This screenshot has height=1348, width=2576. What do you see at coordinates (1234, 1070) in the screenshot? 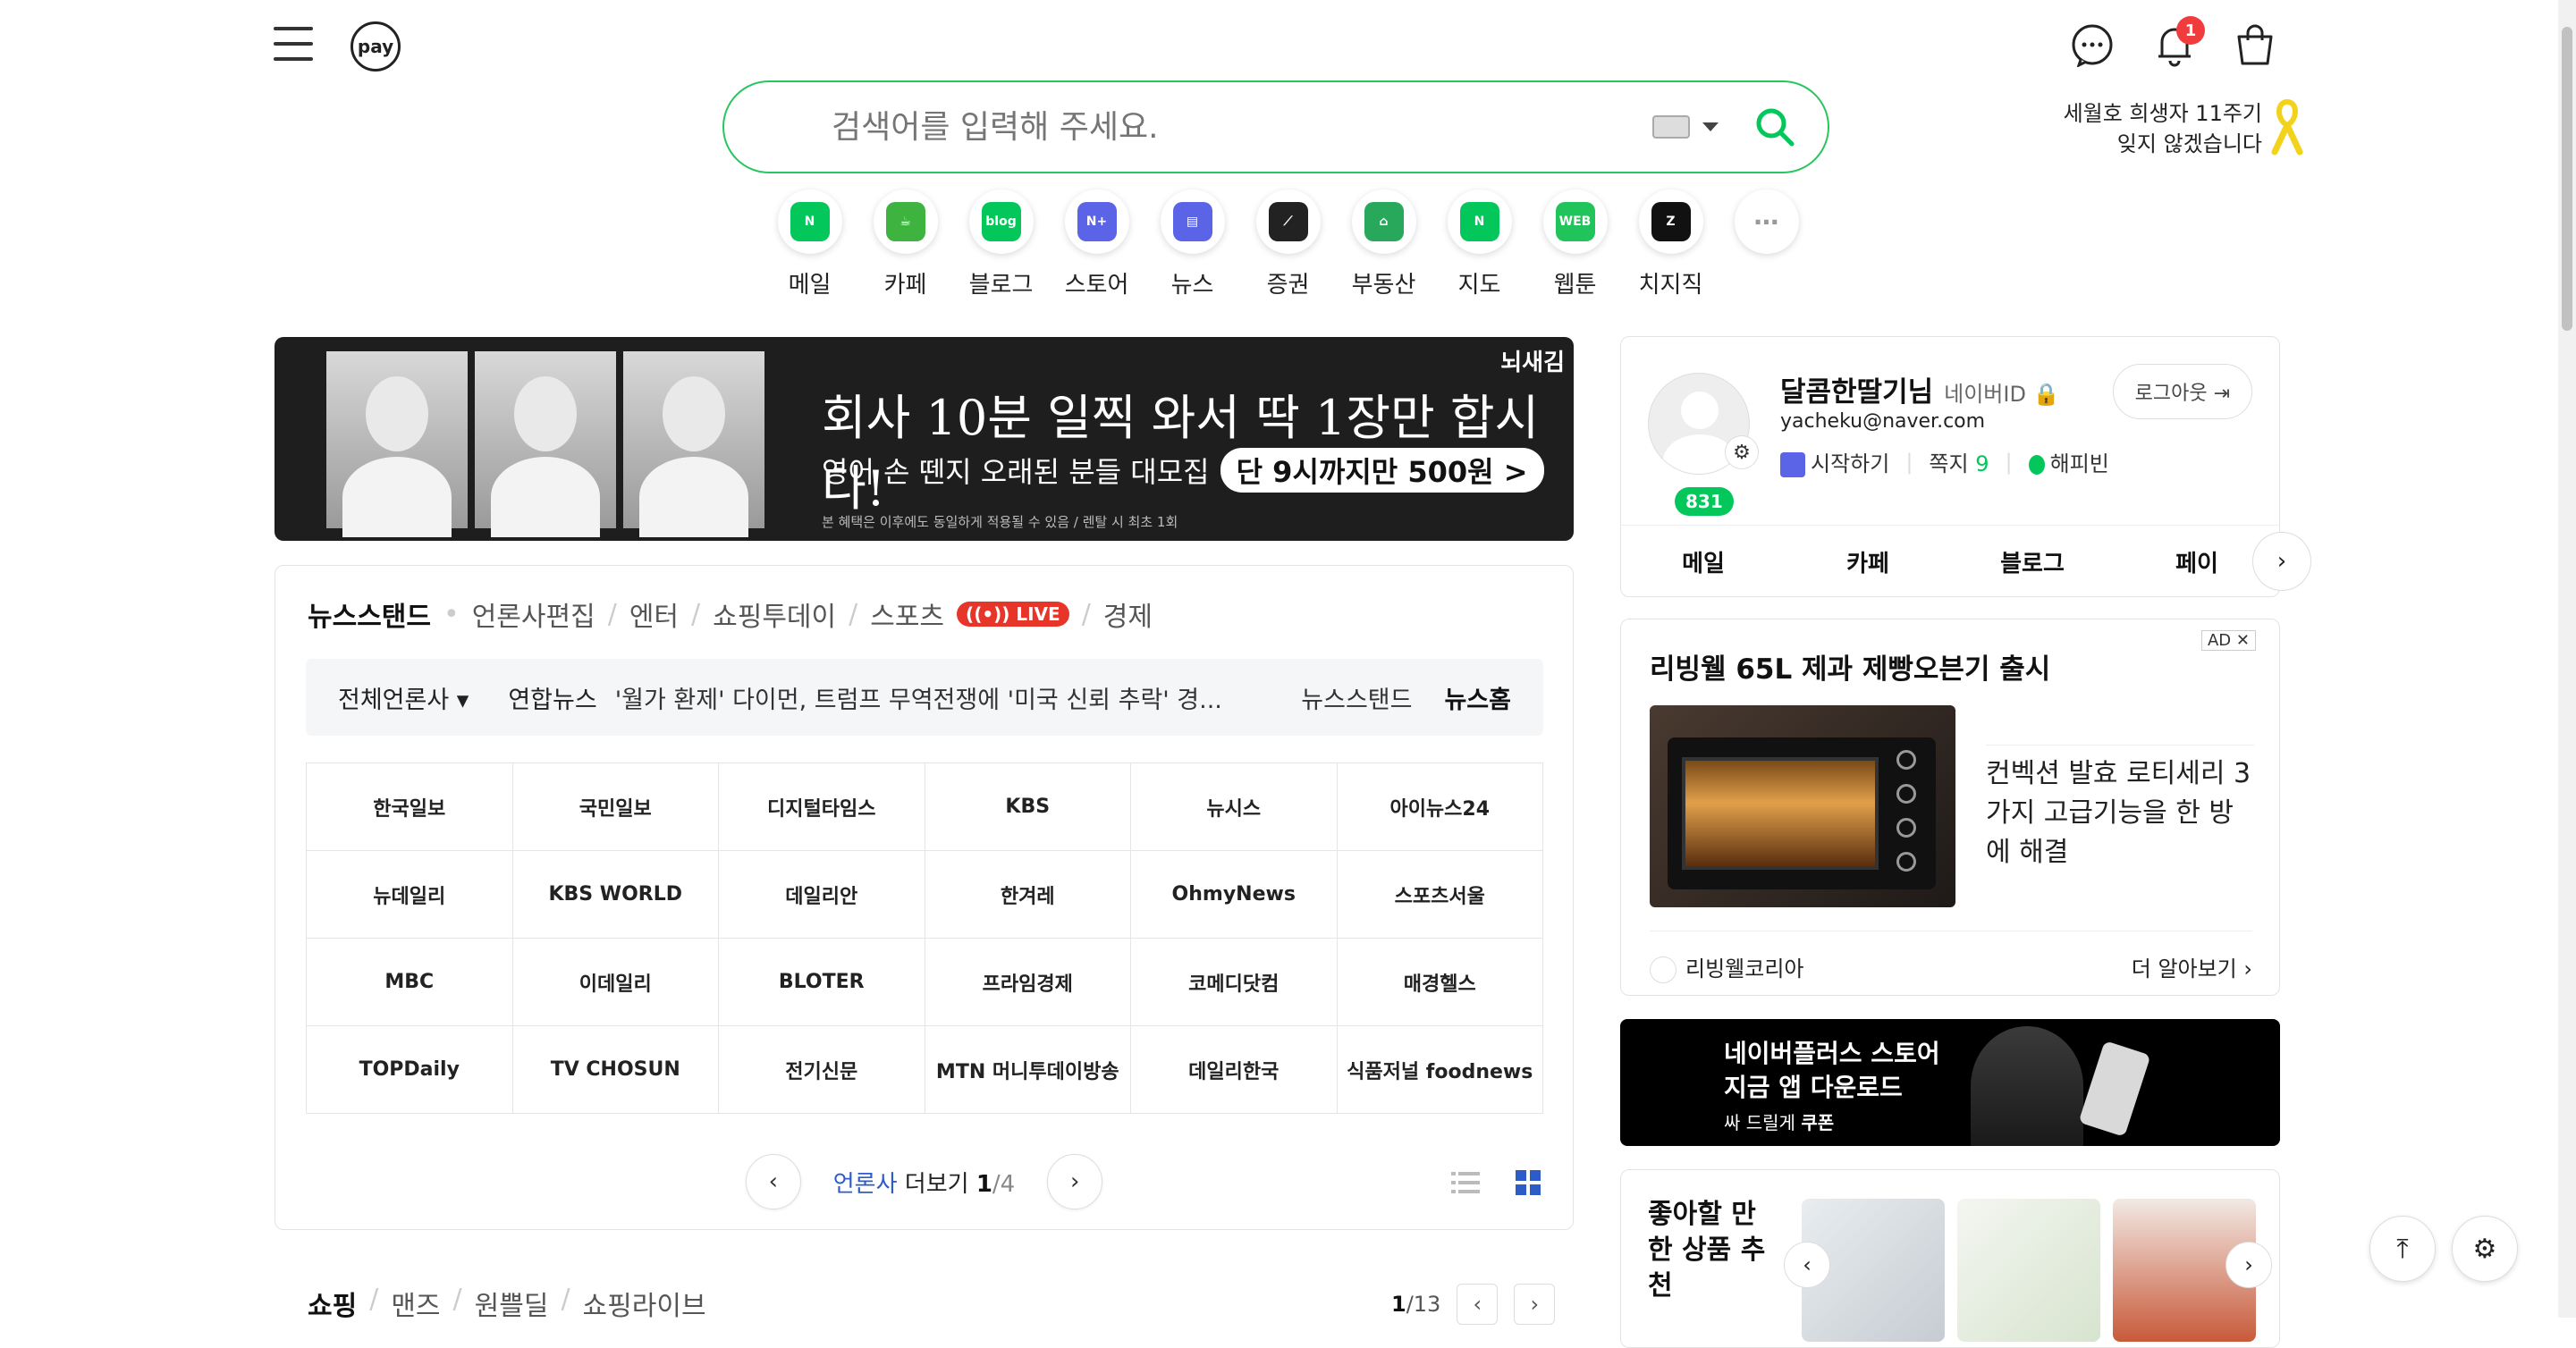
I see `publisher-logo: 데일리한국` at bounding box center [1234, 1070].